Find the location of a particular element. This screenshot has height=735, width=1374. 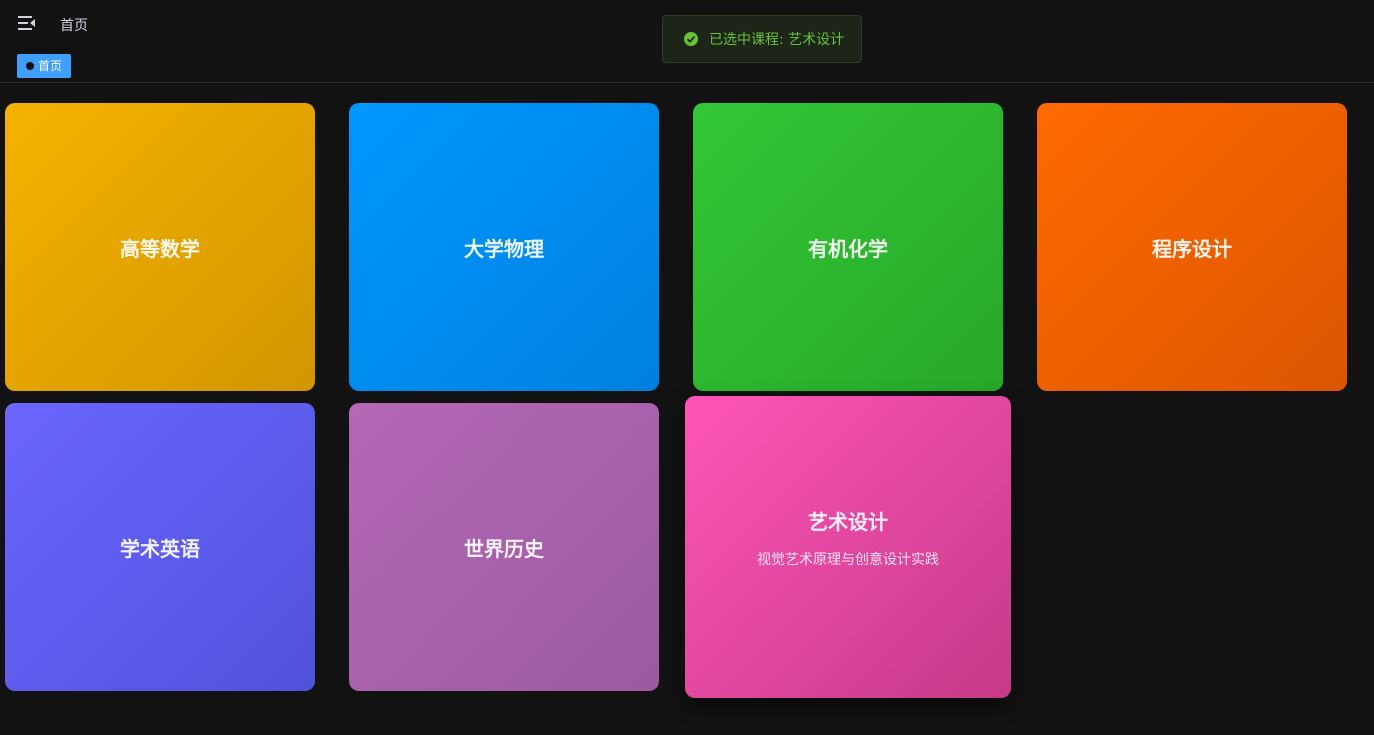

course-card-english: 学术英语 is located at coordinates (160, 547).